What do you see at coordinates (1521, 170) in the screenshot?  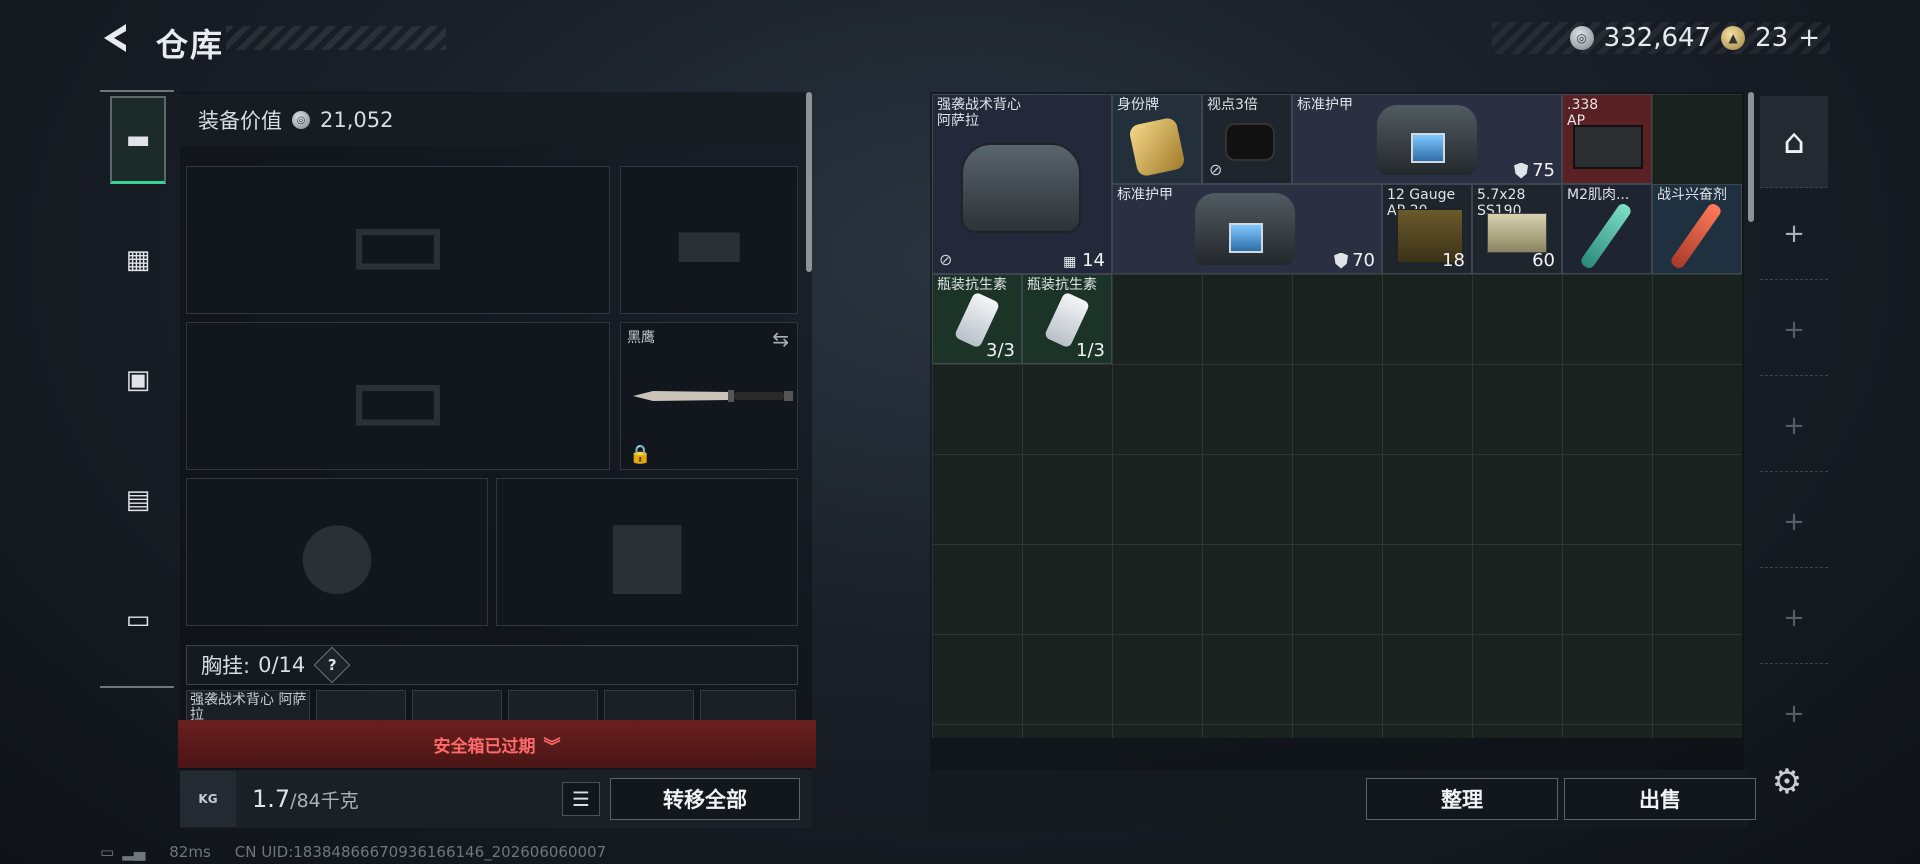 I see `shield-icon` at bounding box center [1521, 170].